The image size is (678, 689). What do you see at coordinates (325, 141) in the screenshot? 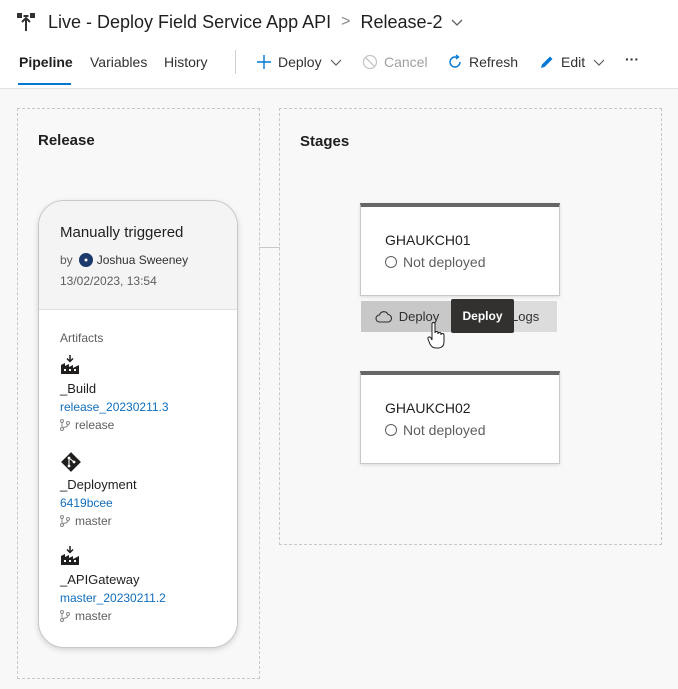
I see `stages-panel-title: Stages` at bounding box center [325, 141].